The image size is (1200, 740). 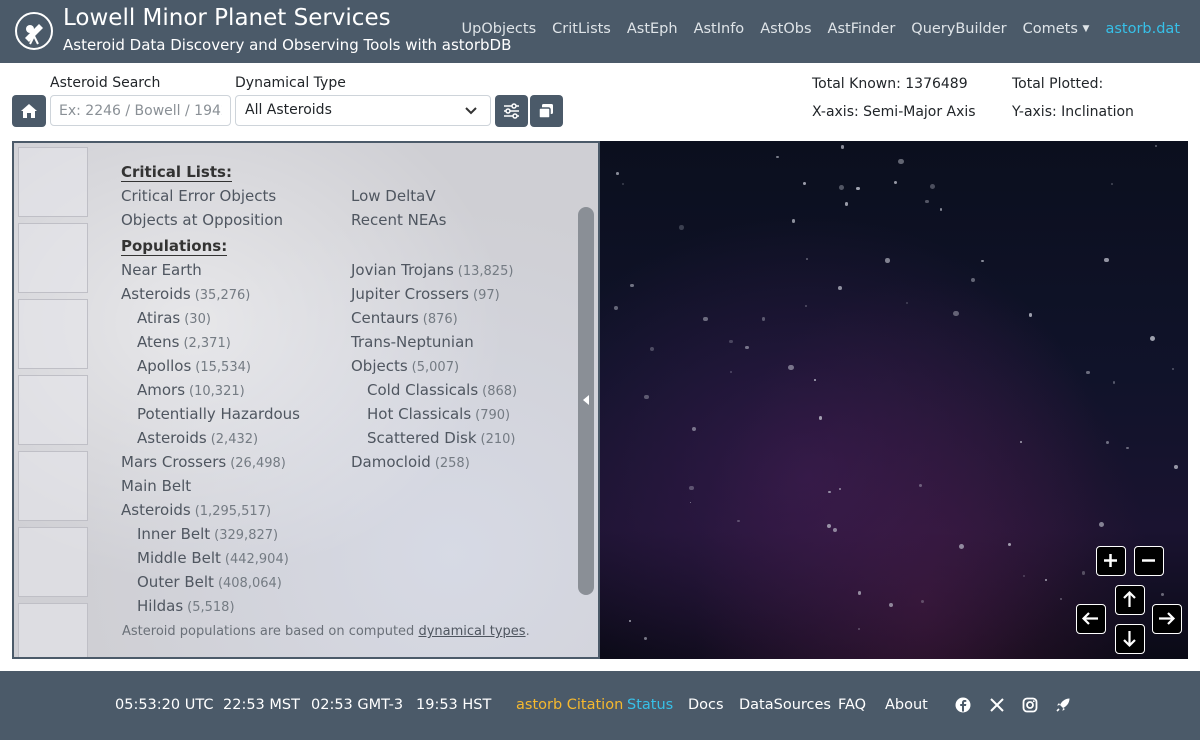 What do you see at coordinates (213, 558) in the screenshot?
I see `middle-belt-link: Middle Belt (442,904)` at bounding box center [213, 558].